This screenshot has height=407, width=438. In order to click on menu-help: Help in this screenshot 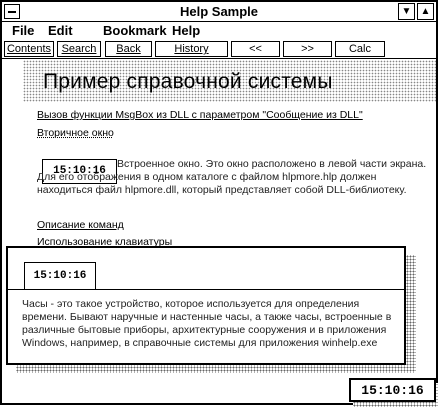, I will do `click(186, 30)`.